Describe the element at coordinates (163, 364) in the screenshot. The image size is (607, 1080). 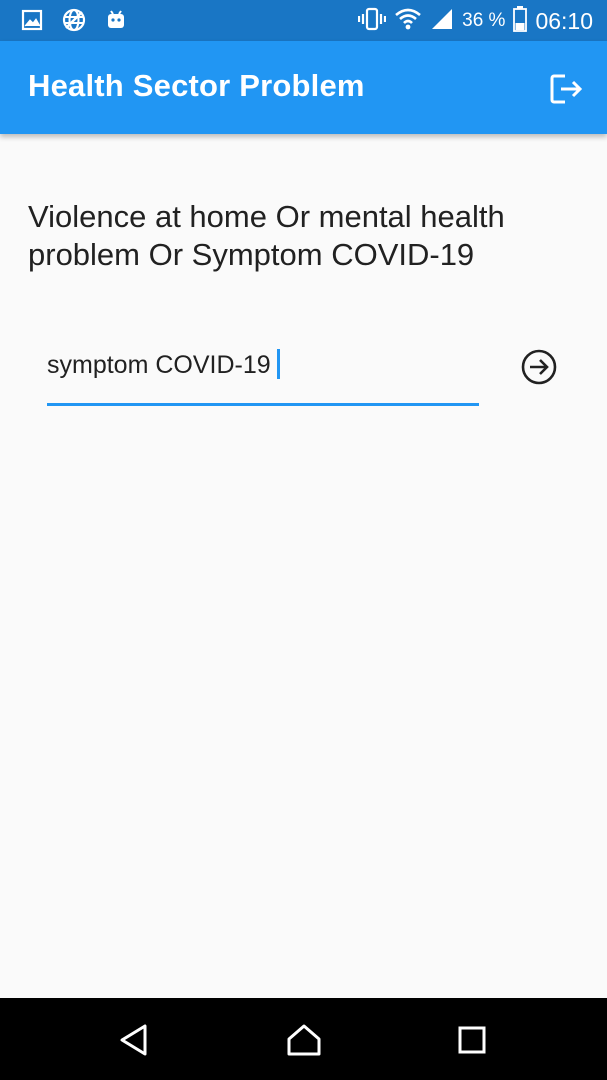
I see `symptom-input-value: symptom COVID-19` at that location.